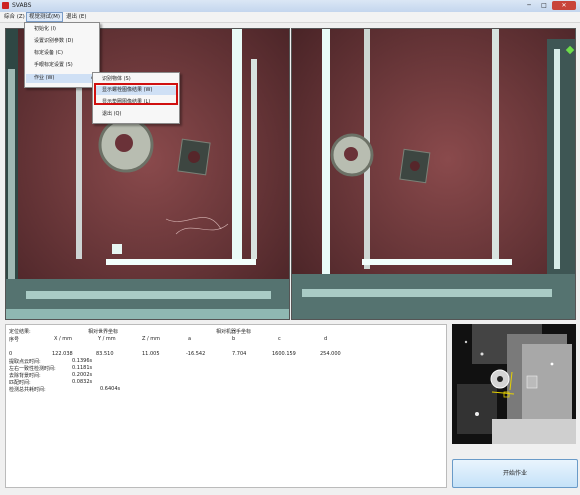  I want to click on menu-item-work-label: 作业 (W), so click(44, 78).